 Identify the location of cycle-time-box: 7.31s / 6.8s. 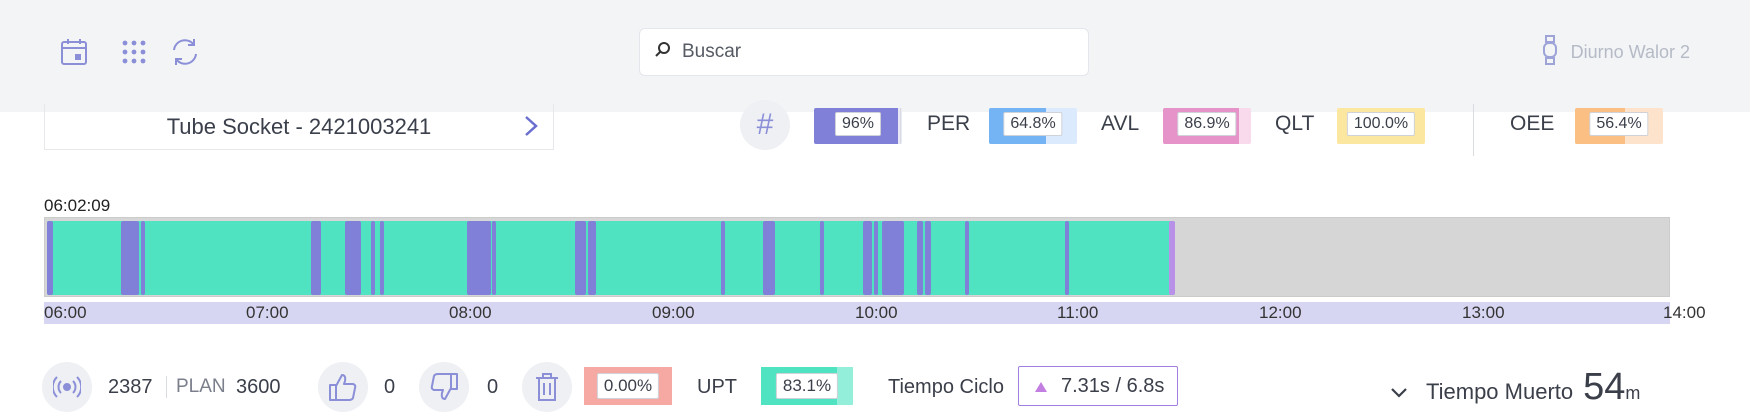
(1098, 386).